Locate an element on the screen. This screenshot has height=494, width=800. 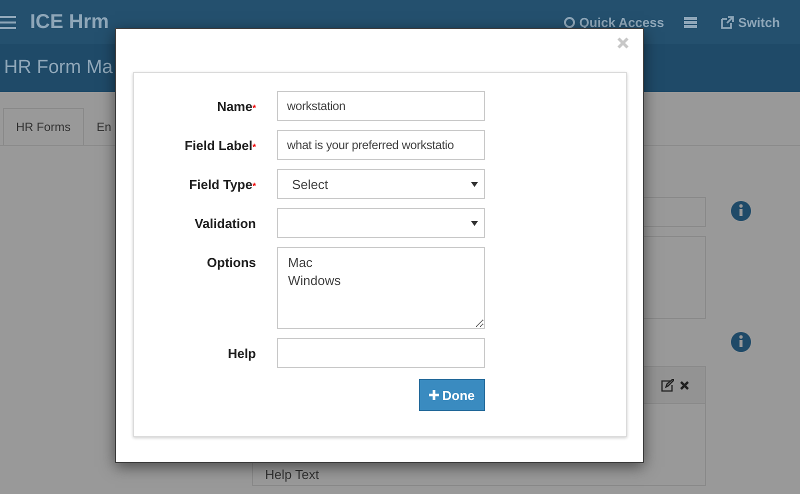
quick-access-link: Quick Access is located at coordinates (614, 22).